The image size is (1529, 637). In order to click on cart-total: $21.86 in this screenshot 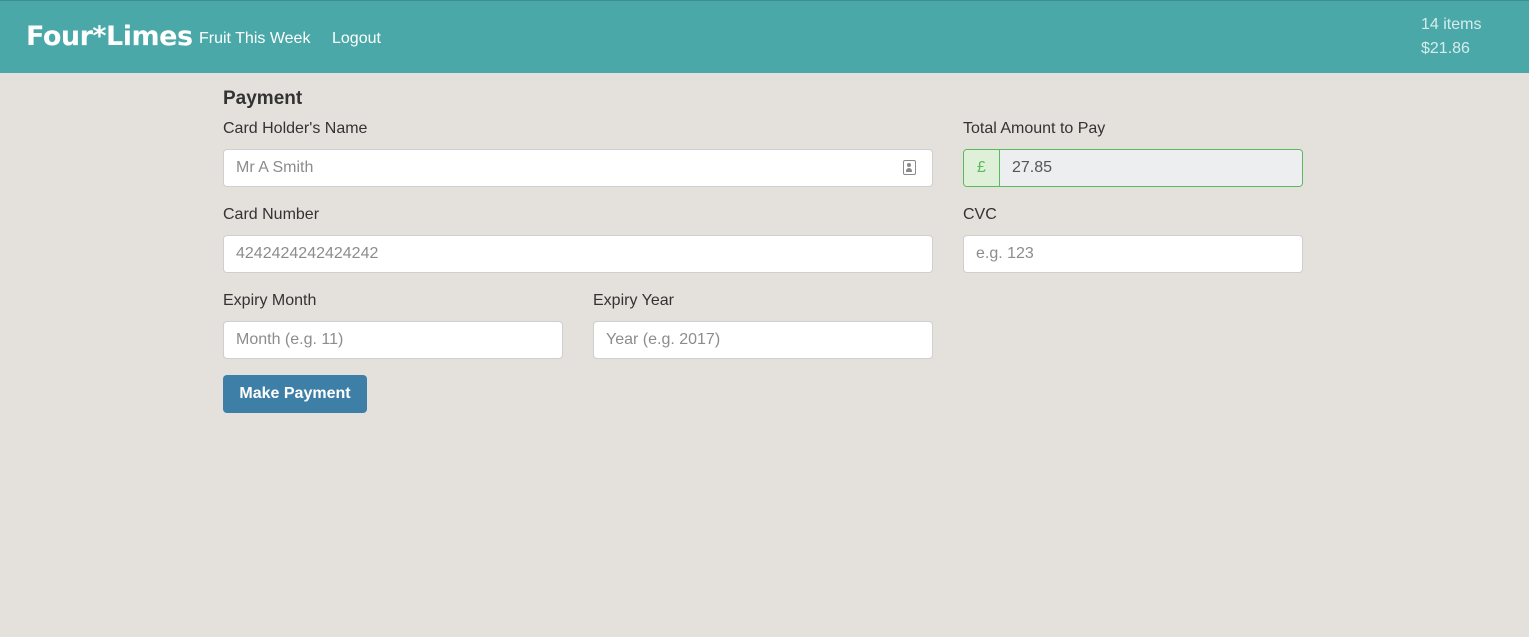, I will do `click(1445, 48)`.